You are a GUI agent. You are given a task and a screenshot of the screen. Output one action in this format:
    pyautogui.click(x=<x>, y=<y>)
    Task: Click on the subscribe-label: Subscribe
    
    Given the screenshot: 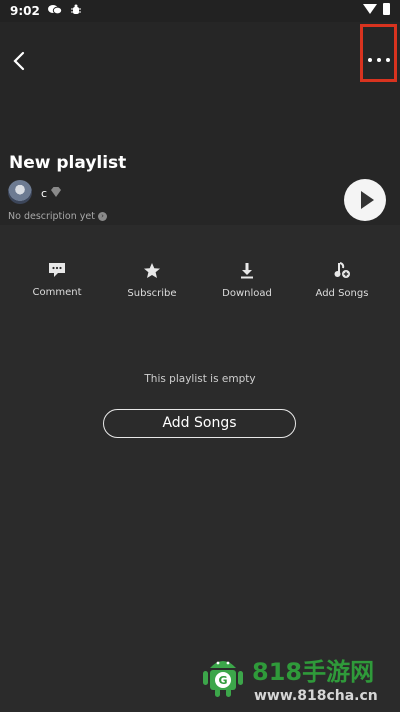 What is the action you would take?
    pyautogui.click(x=152, y=293)
    